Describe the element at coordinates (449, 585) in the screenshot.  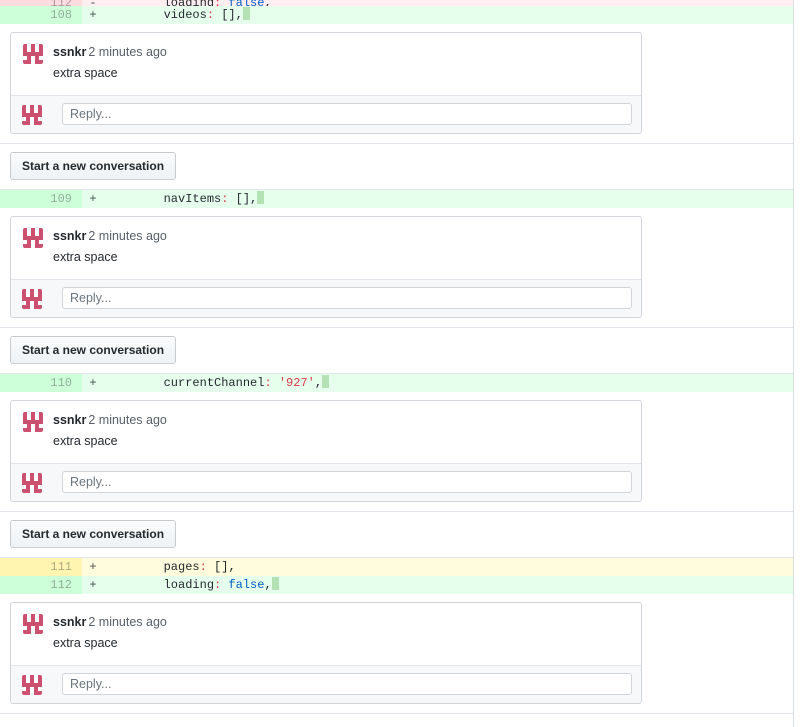
I see `diff-code-line: loading: false,` at that location.